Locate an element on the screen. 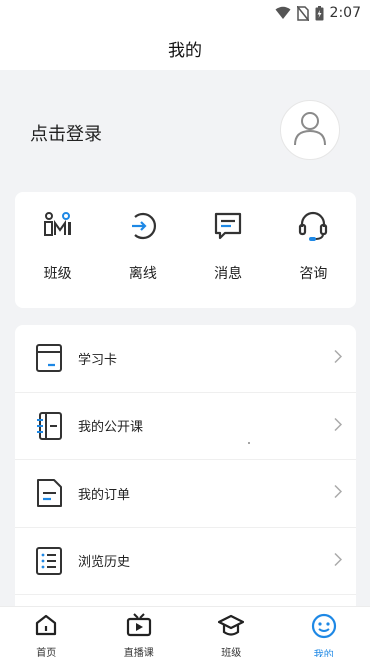  menu-item-label: 学习卡 is located at coordinates (98, 360).